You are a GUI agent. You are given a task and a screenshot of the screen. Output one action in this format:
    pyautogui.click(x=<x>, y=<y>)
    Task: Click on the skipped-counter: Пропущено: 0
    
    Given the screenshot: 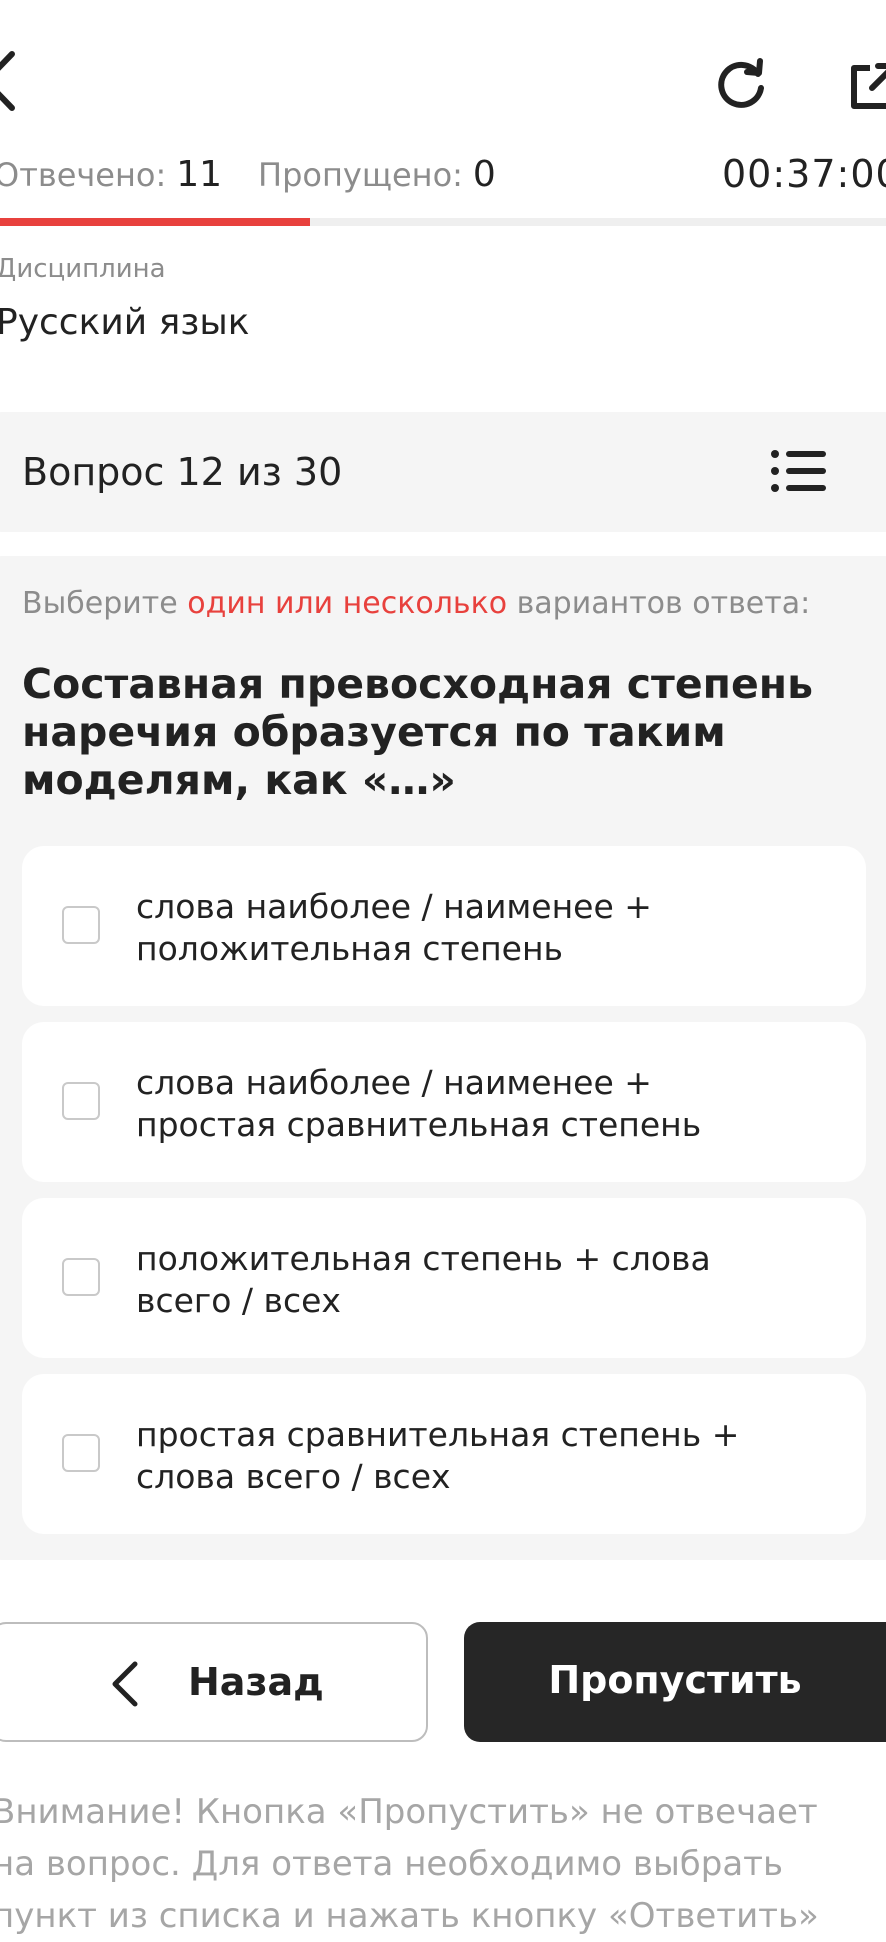 What is the action you would take?
    pyautogui.click(x=377, y=174)
    